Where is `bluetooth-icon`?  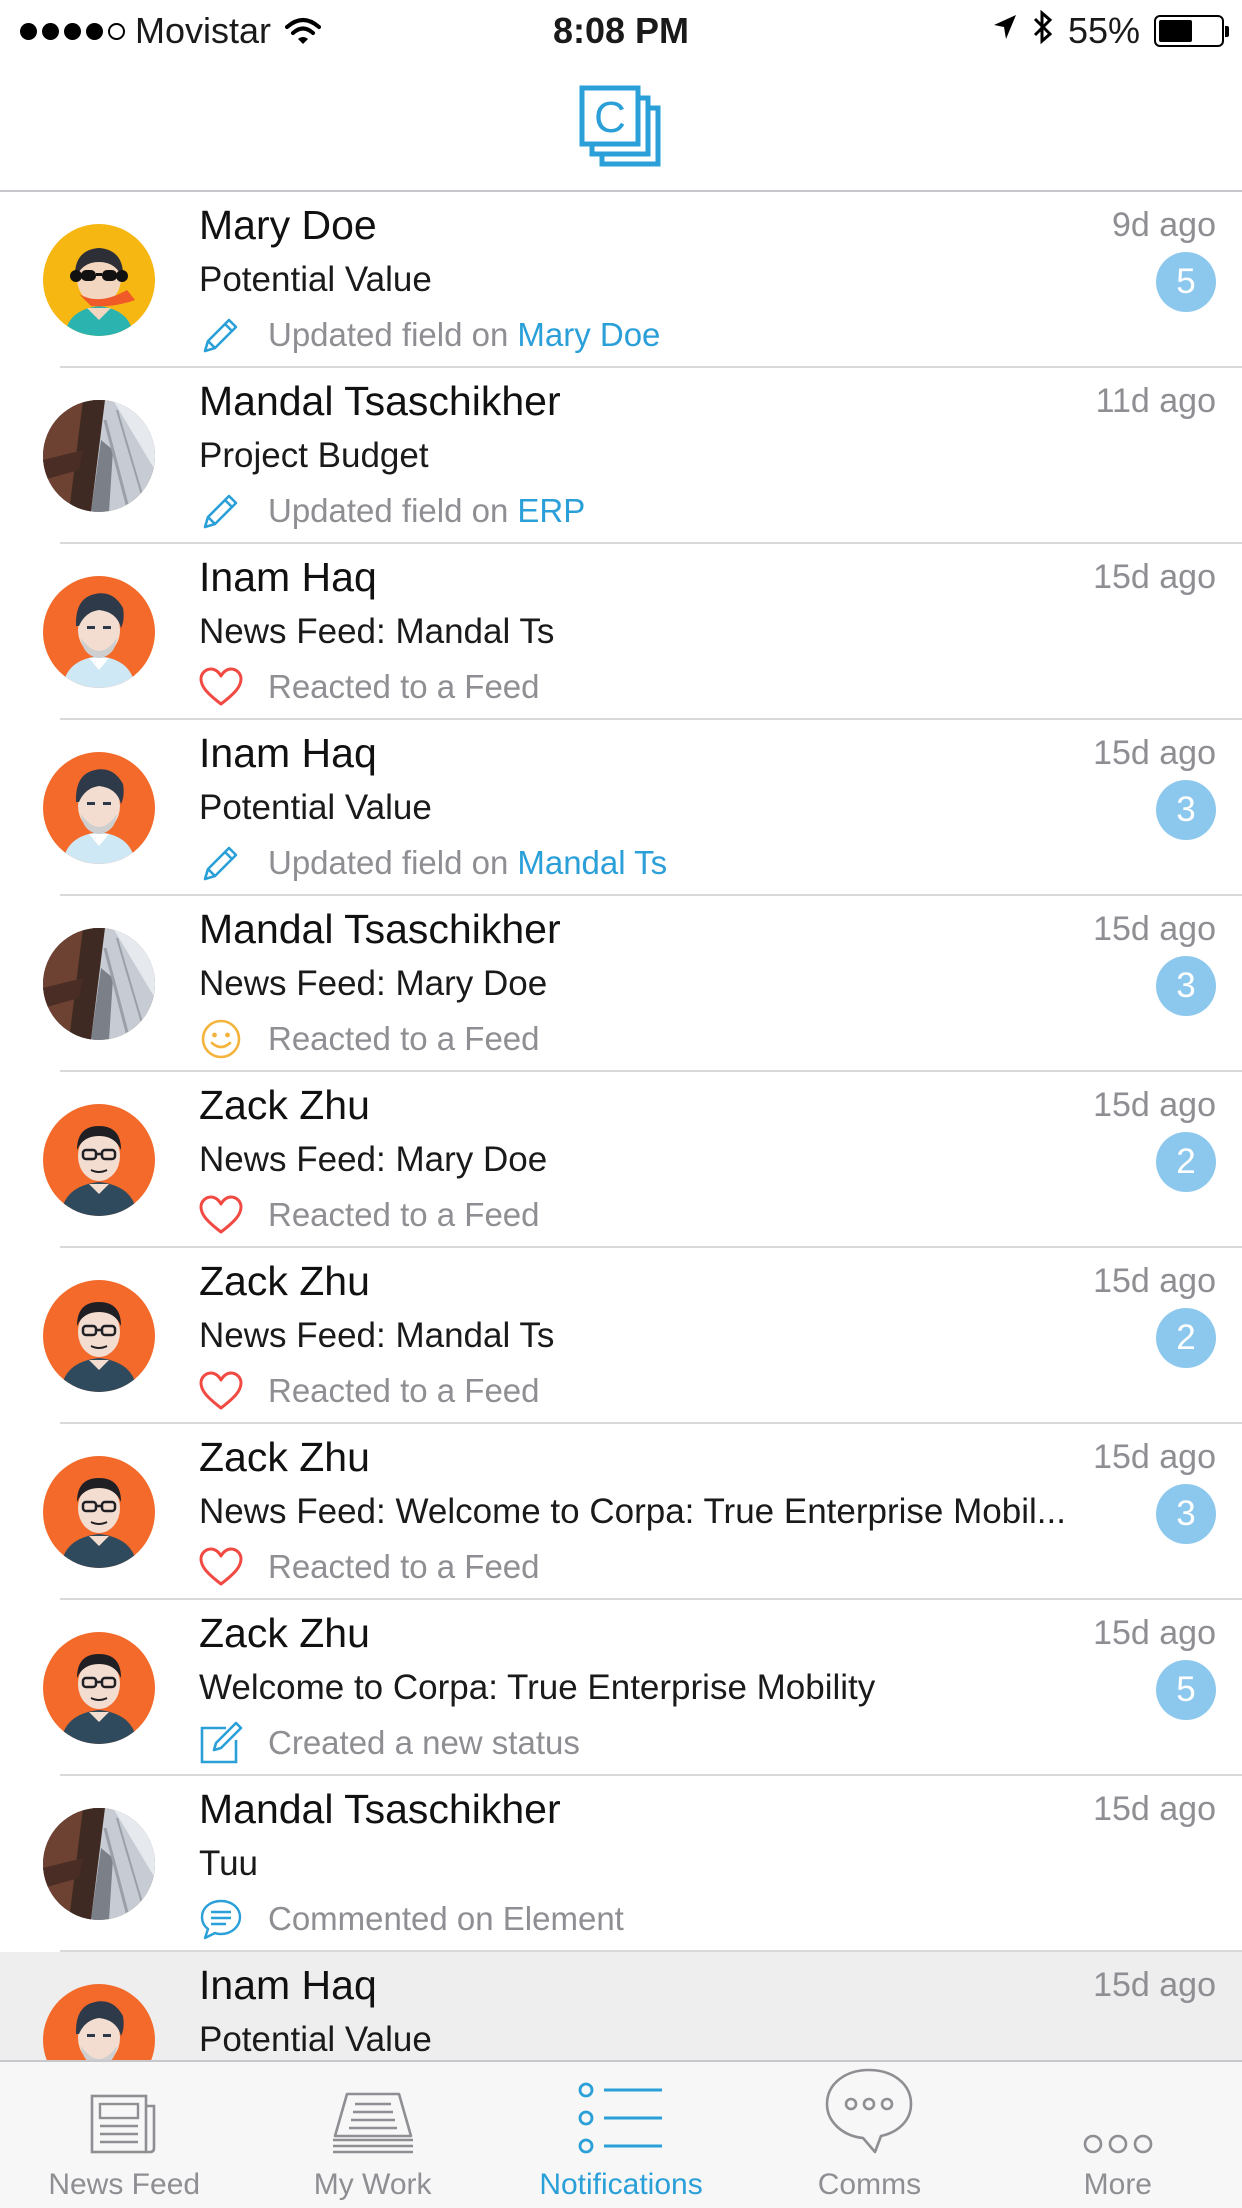
bluetooth-icon is located at coordinates (1043, 31).